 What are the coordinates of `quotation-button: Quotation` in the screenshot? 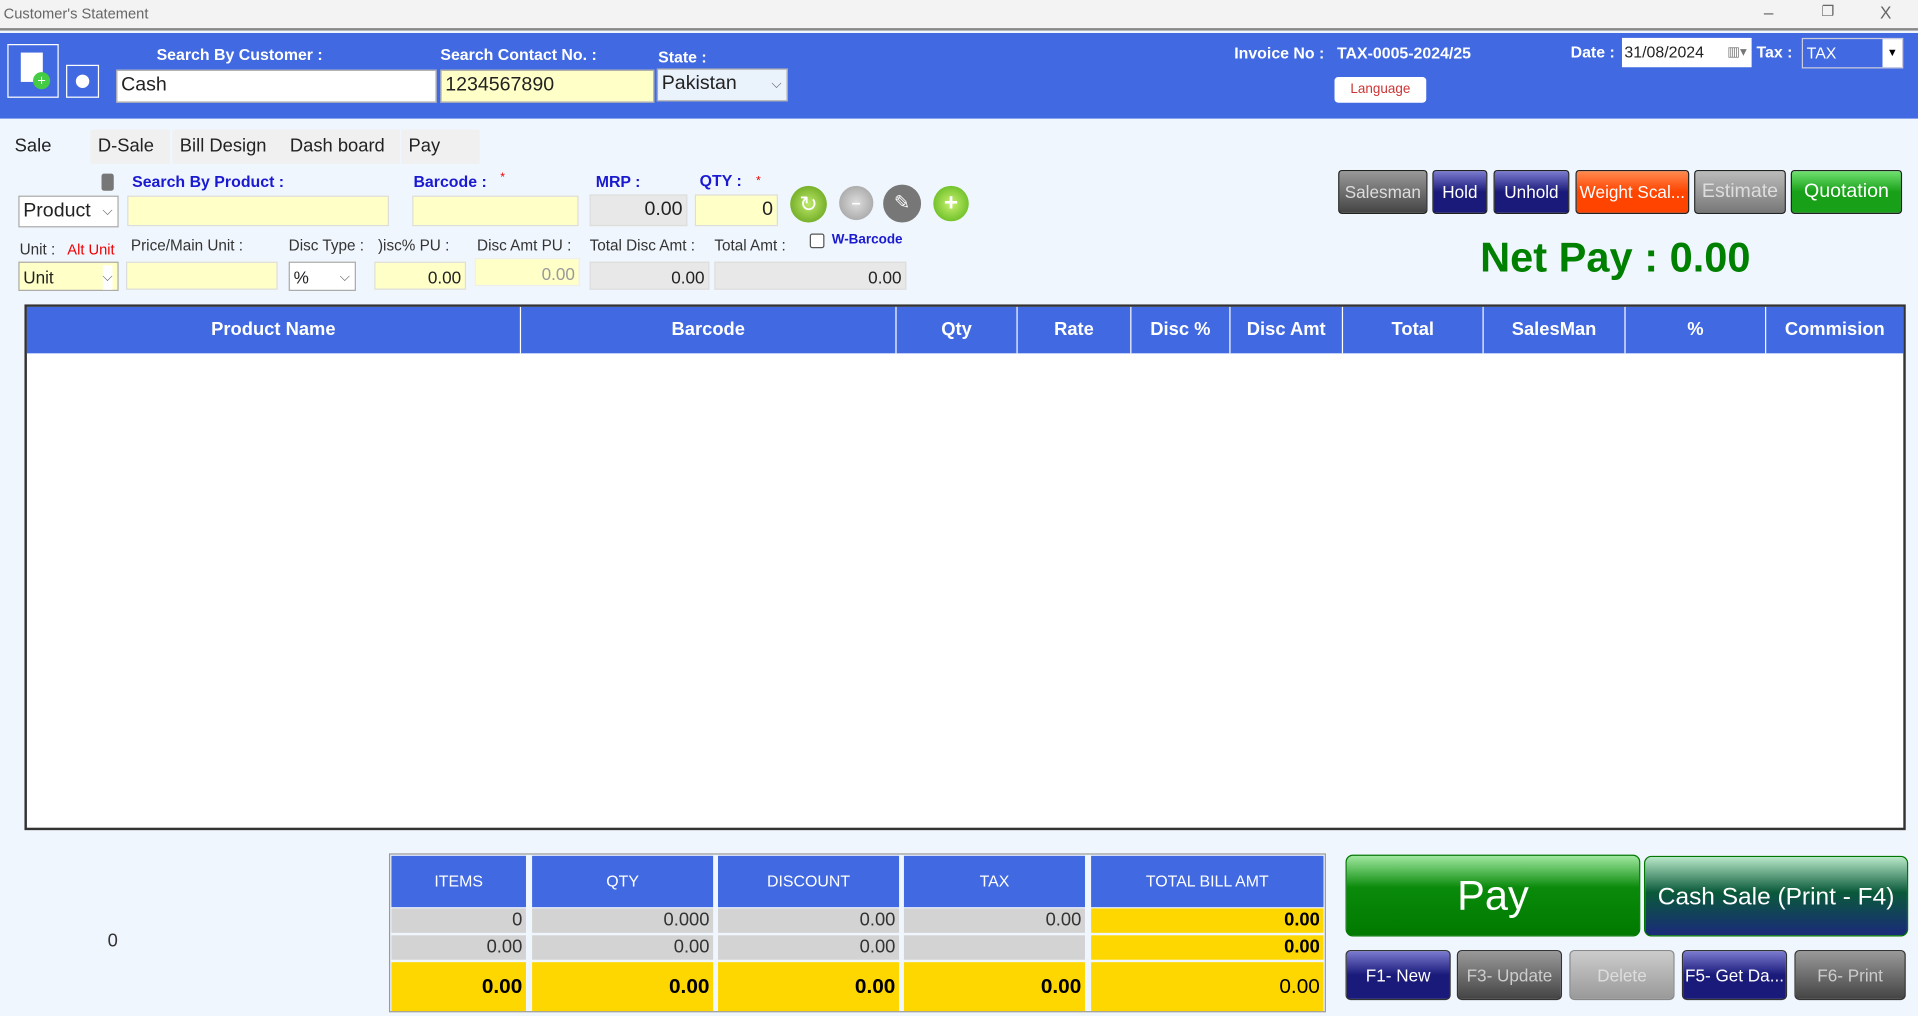 It's located at (1846, 191).